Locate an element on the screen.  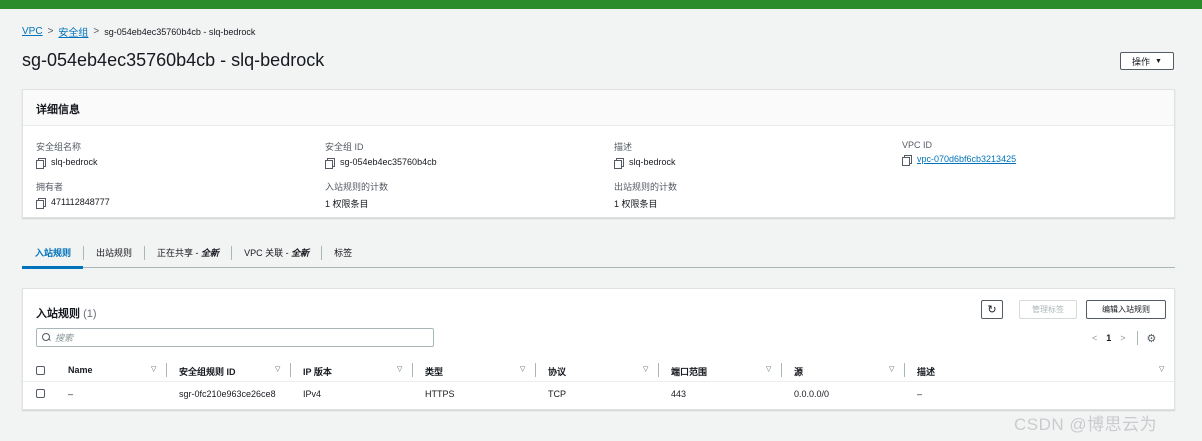
breadcrumb-current: sg-054eb4ec35760b4cb - slq-bedrock is located at coordinates (180, 31).